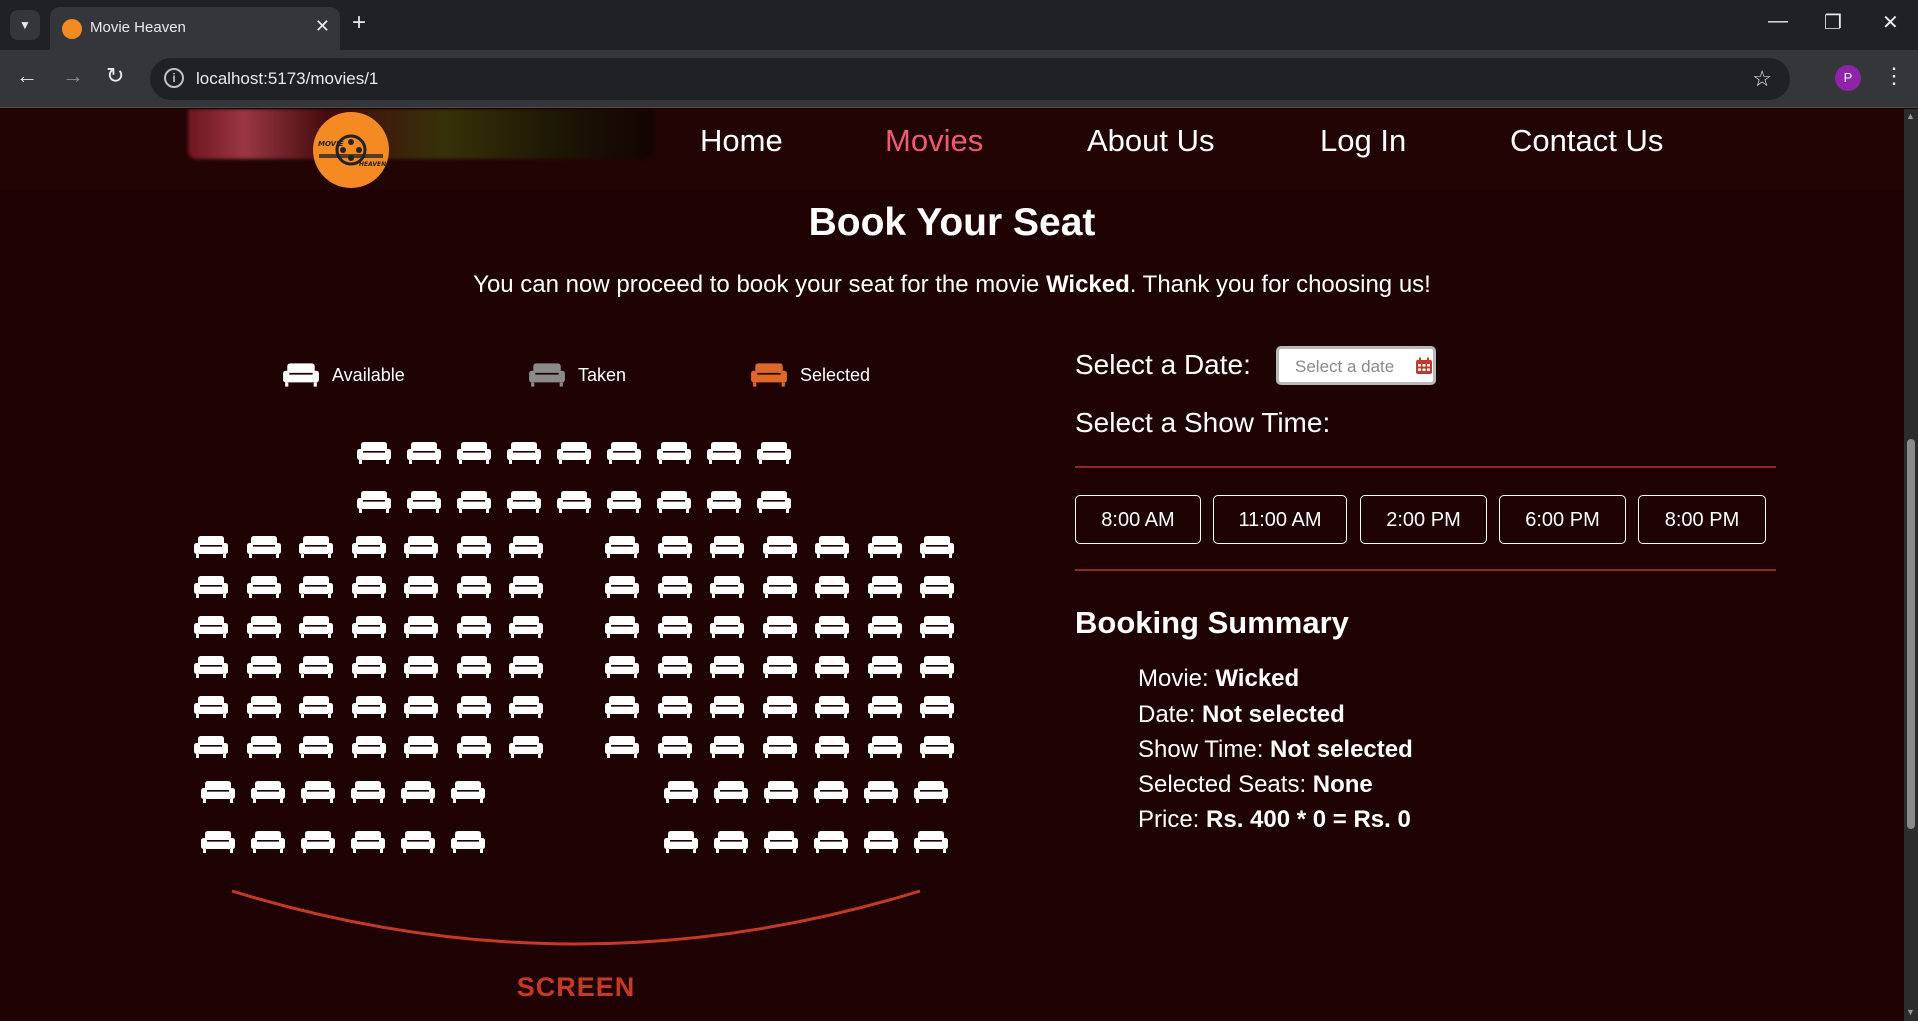 The width and height of the screenshot is (1918, 1021). I want to click on seat-r5-c8, so click(622, 627).